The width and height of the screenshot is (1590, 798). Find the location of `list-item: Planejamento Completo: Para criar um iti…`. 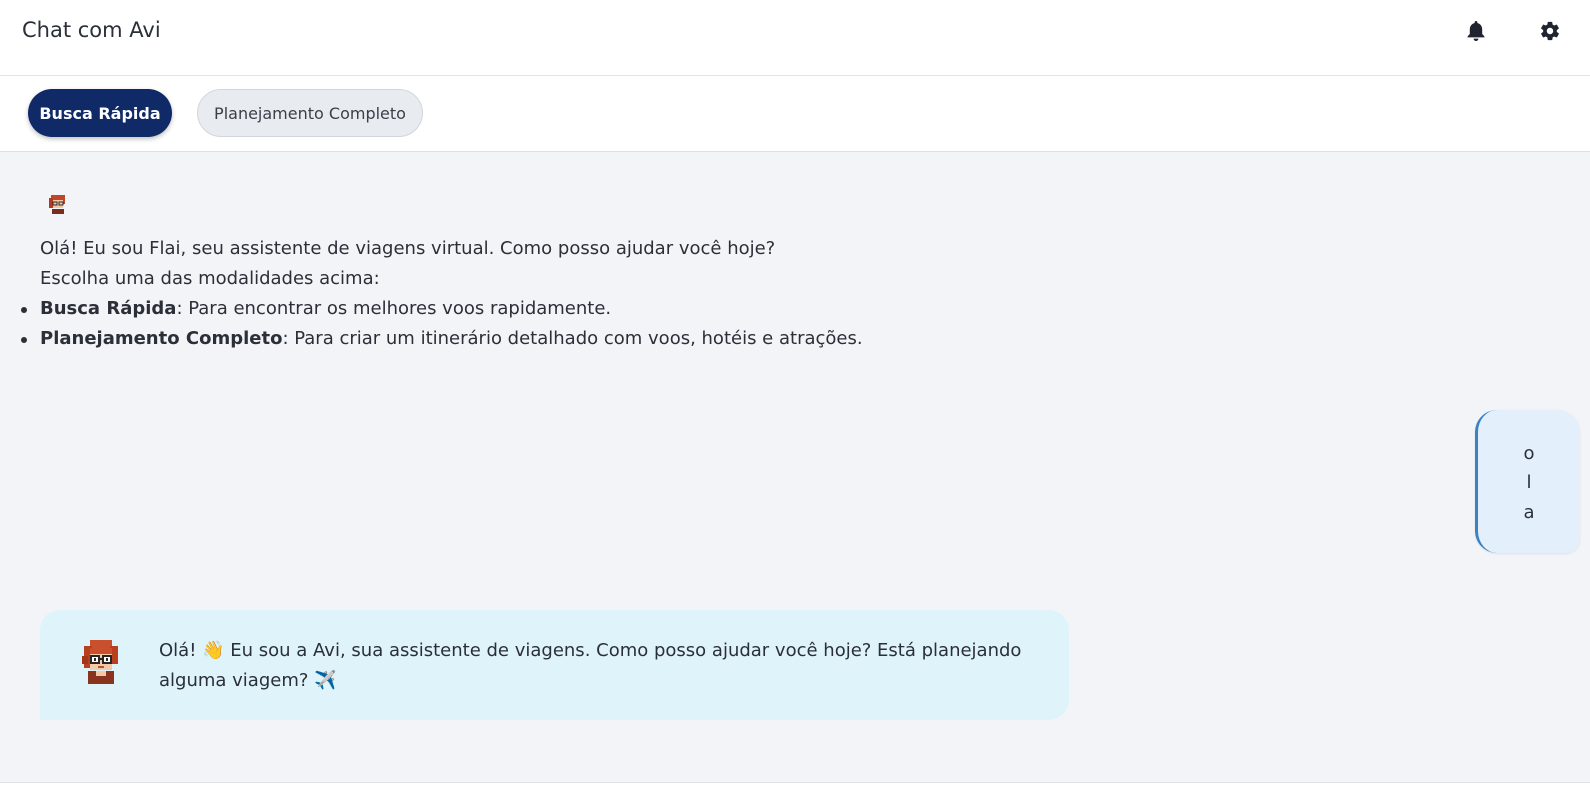

list-item: Planejamento Completo: Para criar um iti… is located at coordinates (442, 339).